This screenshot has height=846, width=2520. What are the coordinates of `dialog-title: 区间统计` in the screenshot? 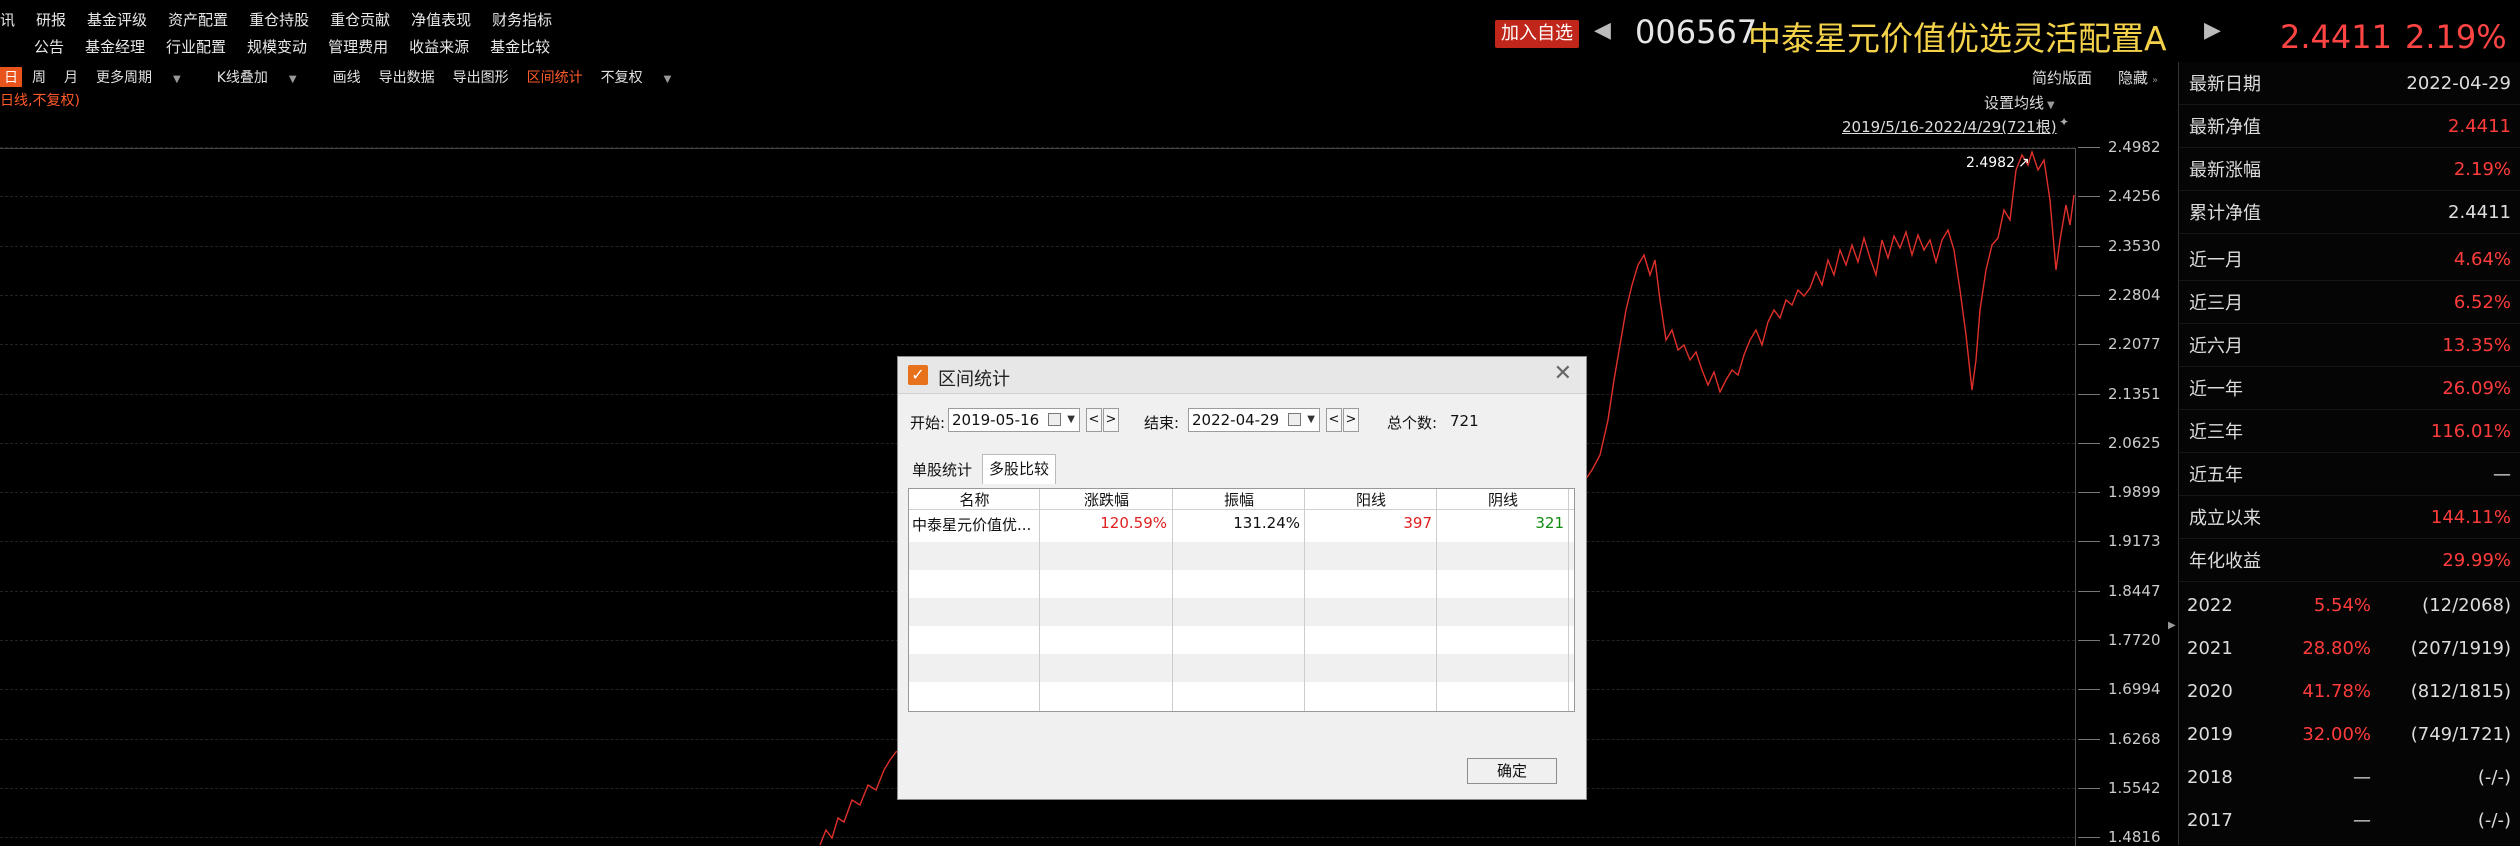 It's located at (974, 379).